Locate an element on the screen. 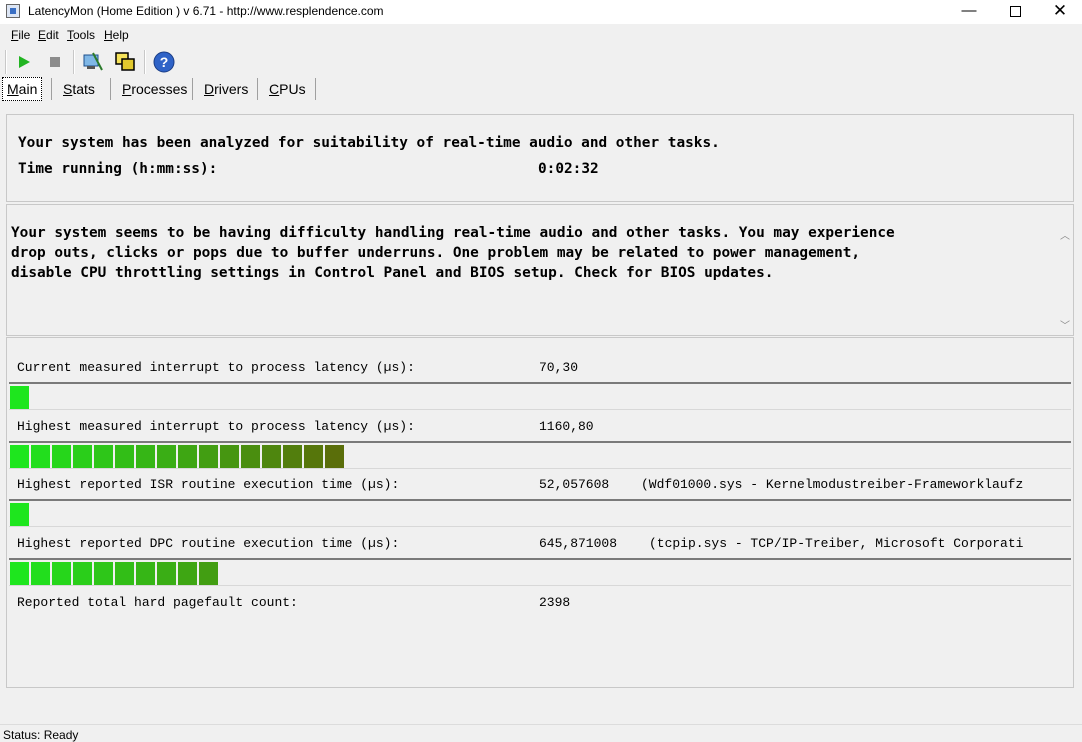 This screenshot has height=742, width=1082. stop-icon is located at coordinates (55, 62).